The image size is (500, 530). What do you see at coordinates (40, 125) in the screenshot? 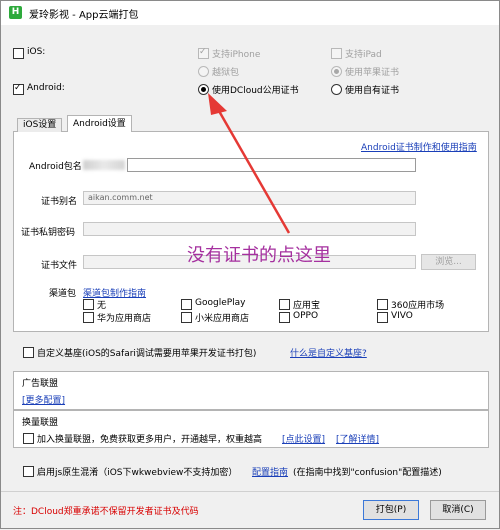
I see `tab-ios-settings: iOS设置` at bounding box center [40, 125].